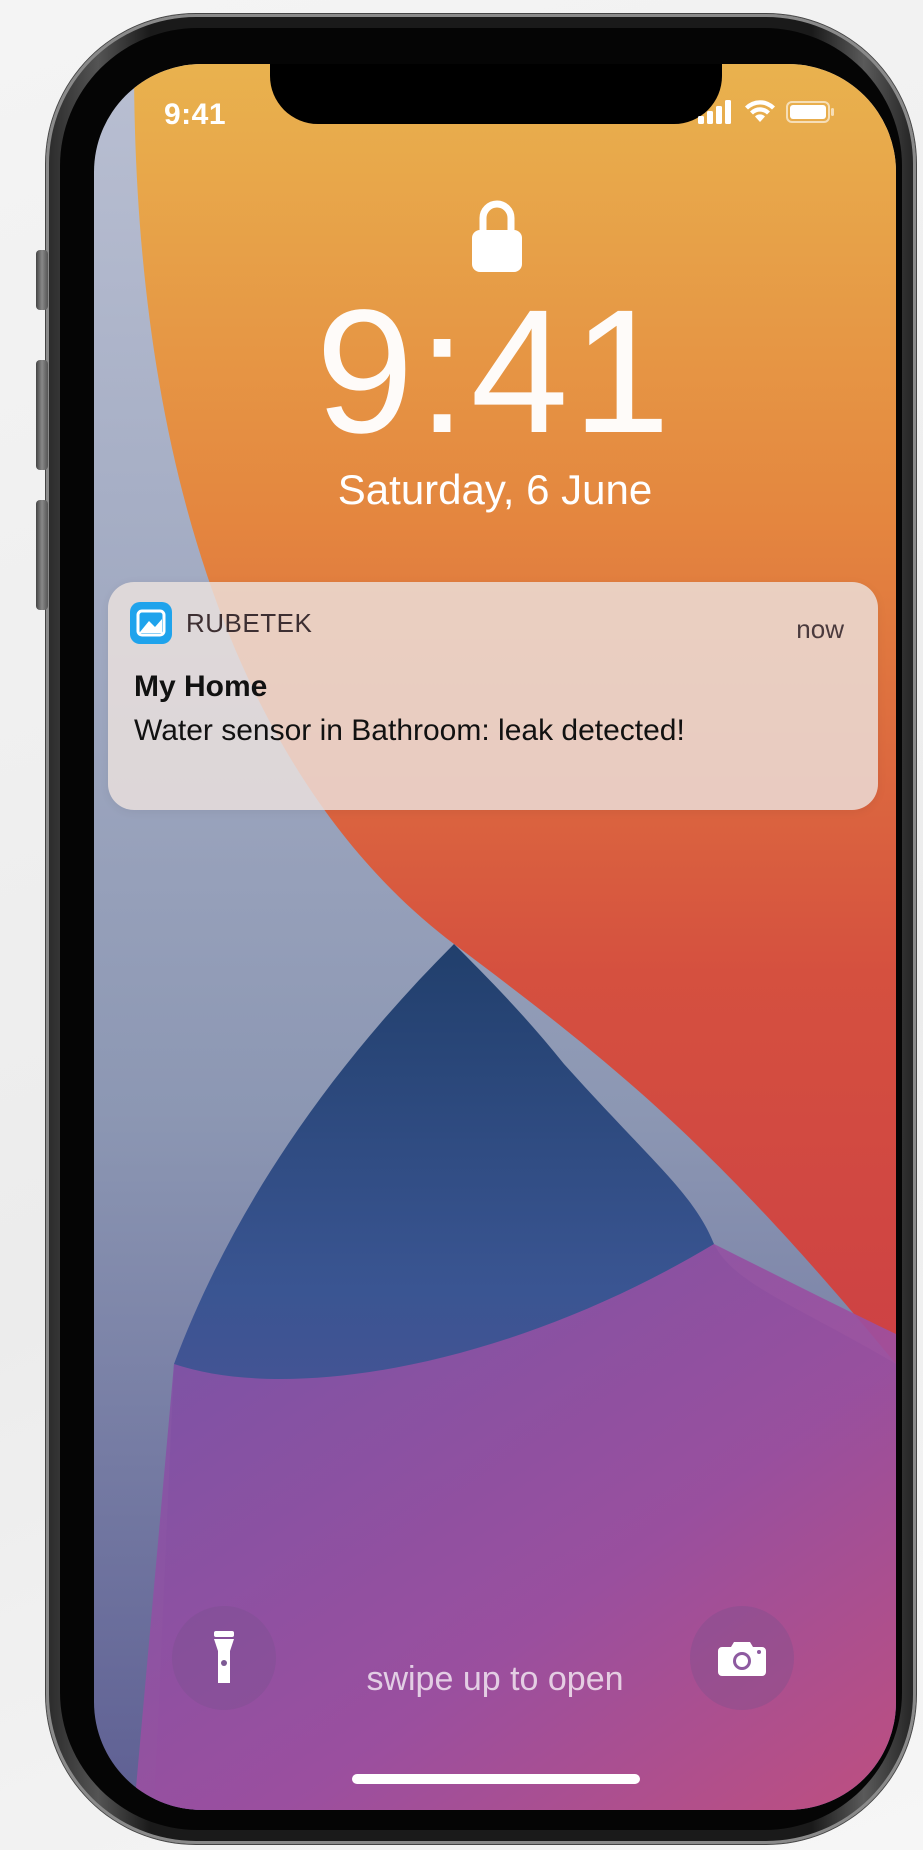 This screenshot has width=923, height=1850. Describe the element at coordinates (496, 1779) in the screenshot. I see `home-indicator` at that location.